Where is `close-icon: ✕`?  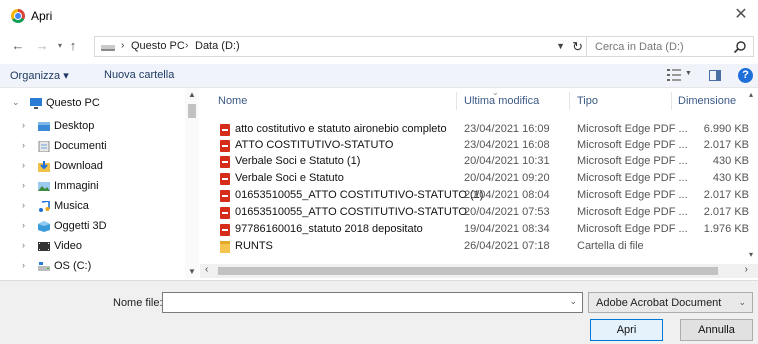 close-icon: ✕ is located at coordinates (741, 15).